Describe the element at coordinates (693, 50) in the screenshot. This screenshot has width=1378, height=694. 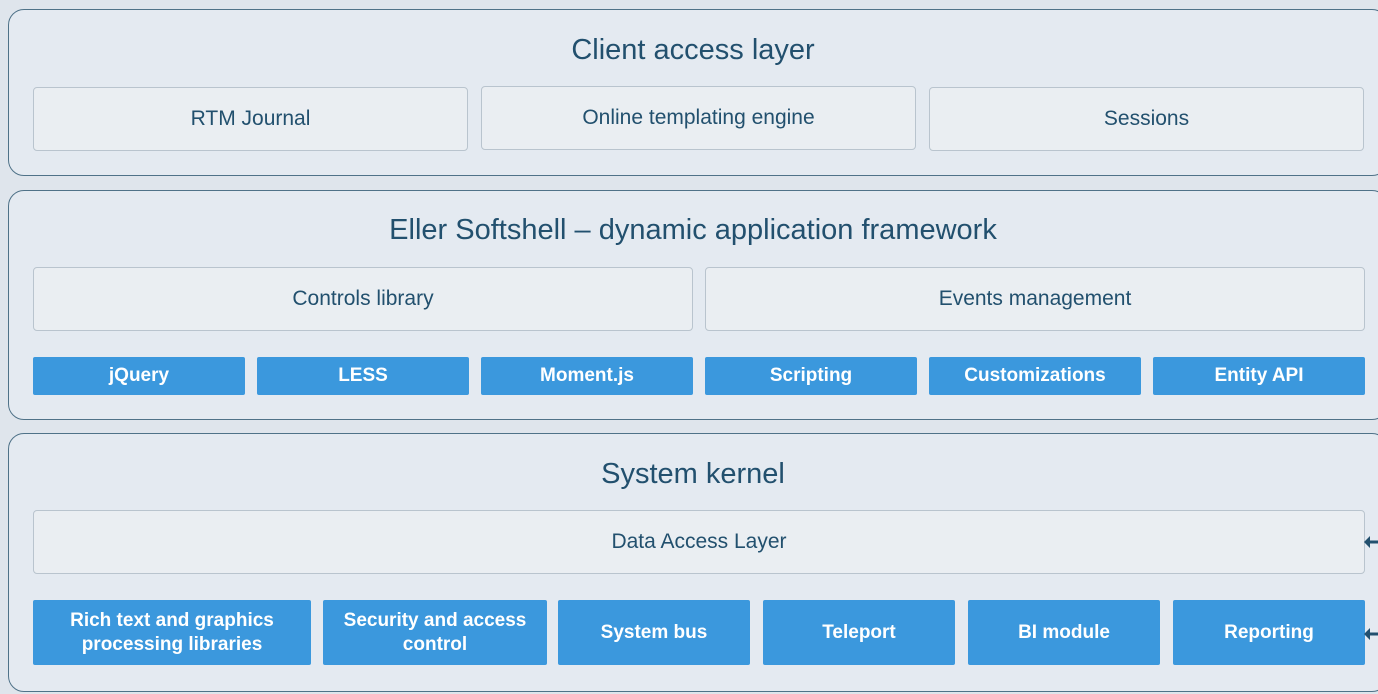
I see `client-access-layer-title: Client access layer` at that location.